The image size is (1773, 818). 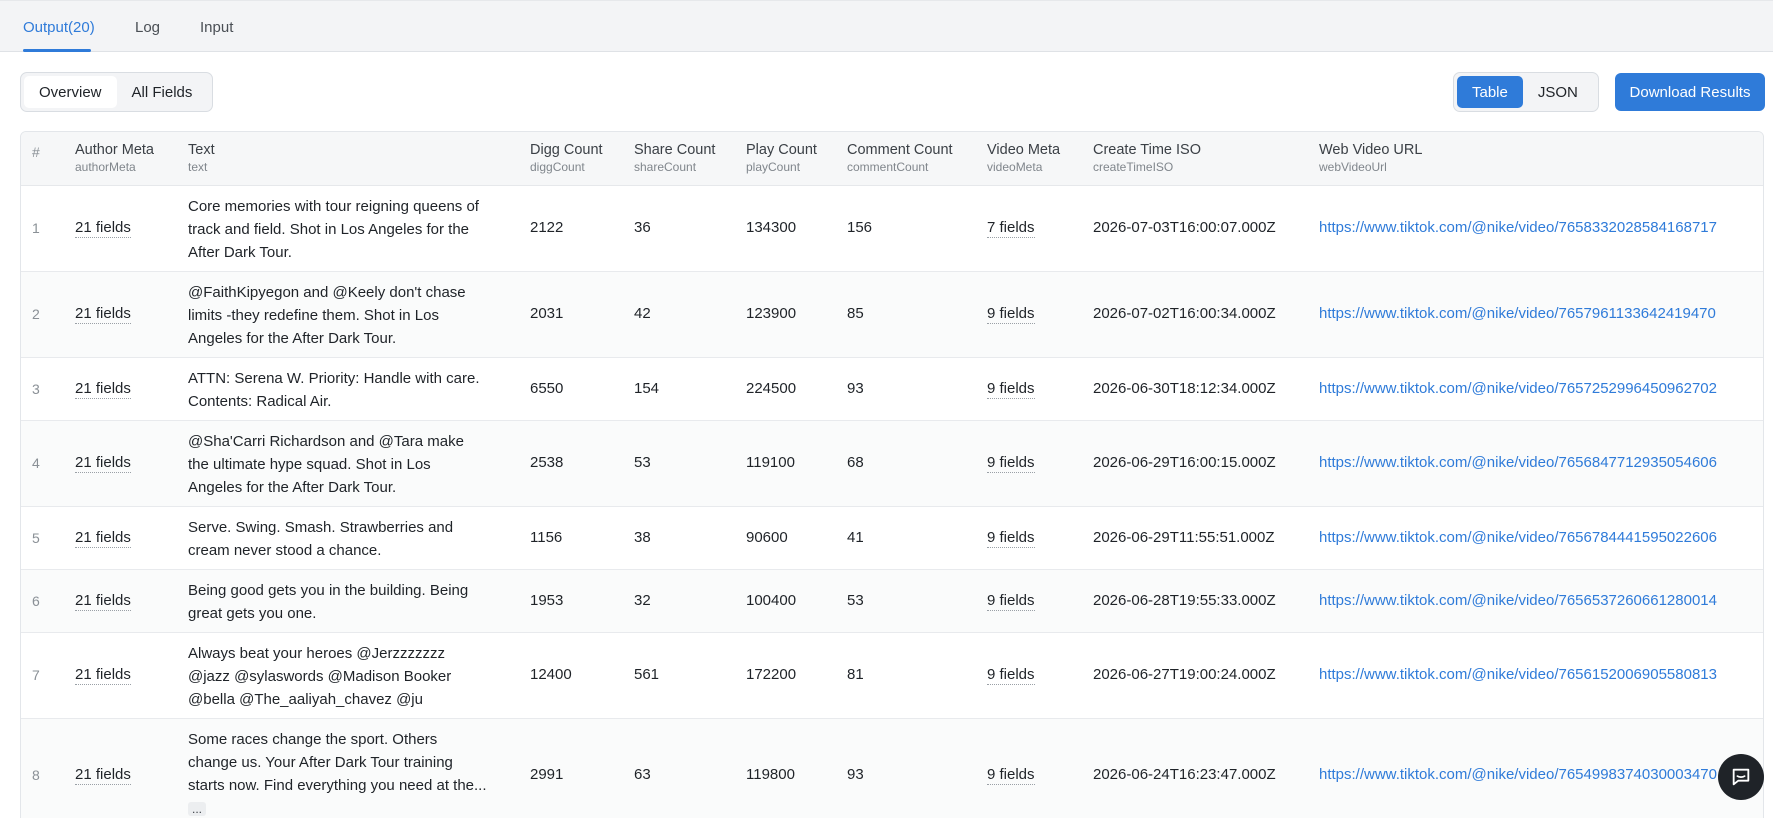 What do you see at coordinates (36, 675) in the screenshot?
I see `row-index: 7` at bounding box center [36, 675].